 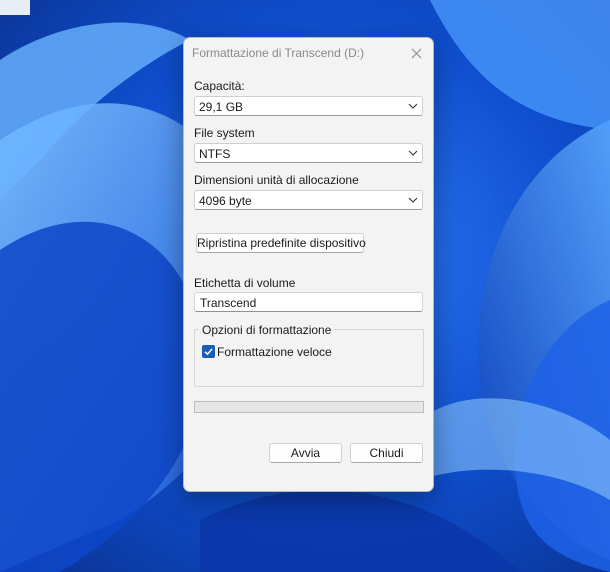 What do you see at coordinates (308, 302) in the screenshot?
I see `volume-label-input: Transcend` at bounding box center [308, 302].